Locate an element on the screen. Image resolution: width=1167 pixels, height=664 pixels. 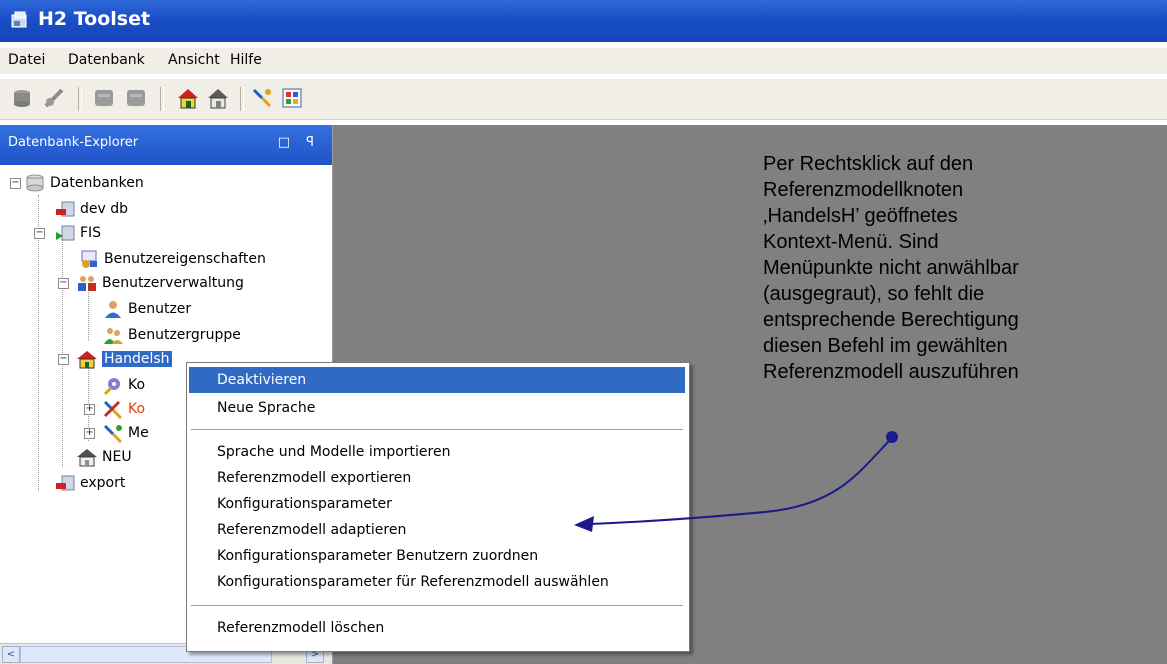
annotation-arrow is located at coordinates (736, 481).